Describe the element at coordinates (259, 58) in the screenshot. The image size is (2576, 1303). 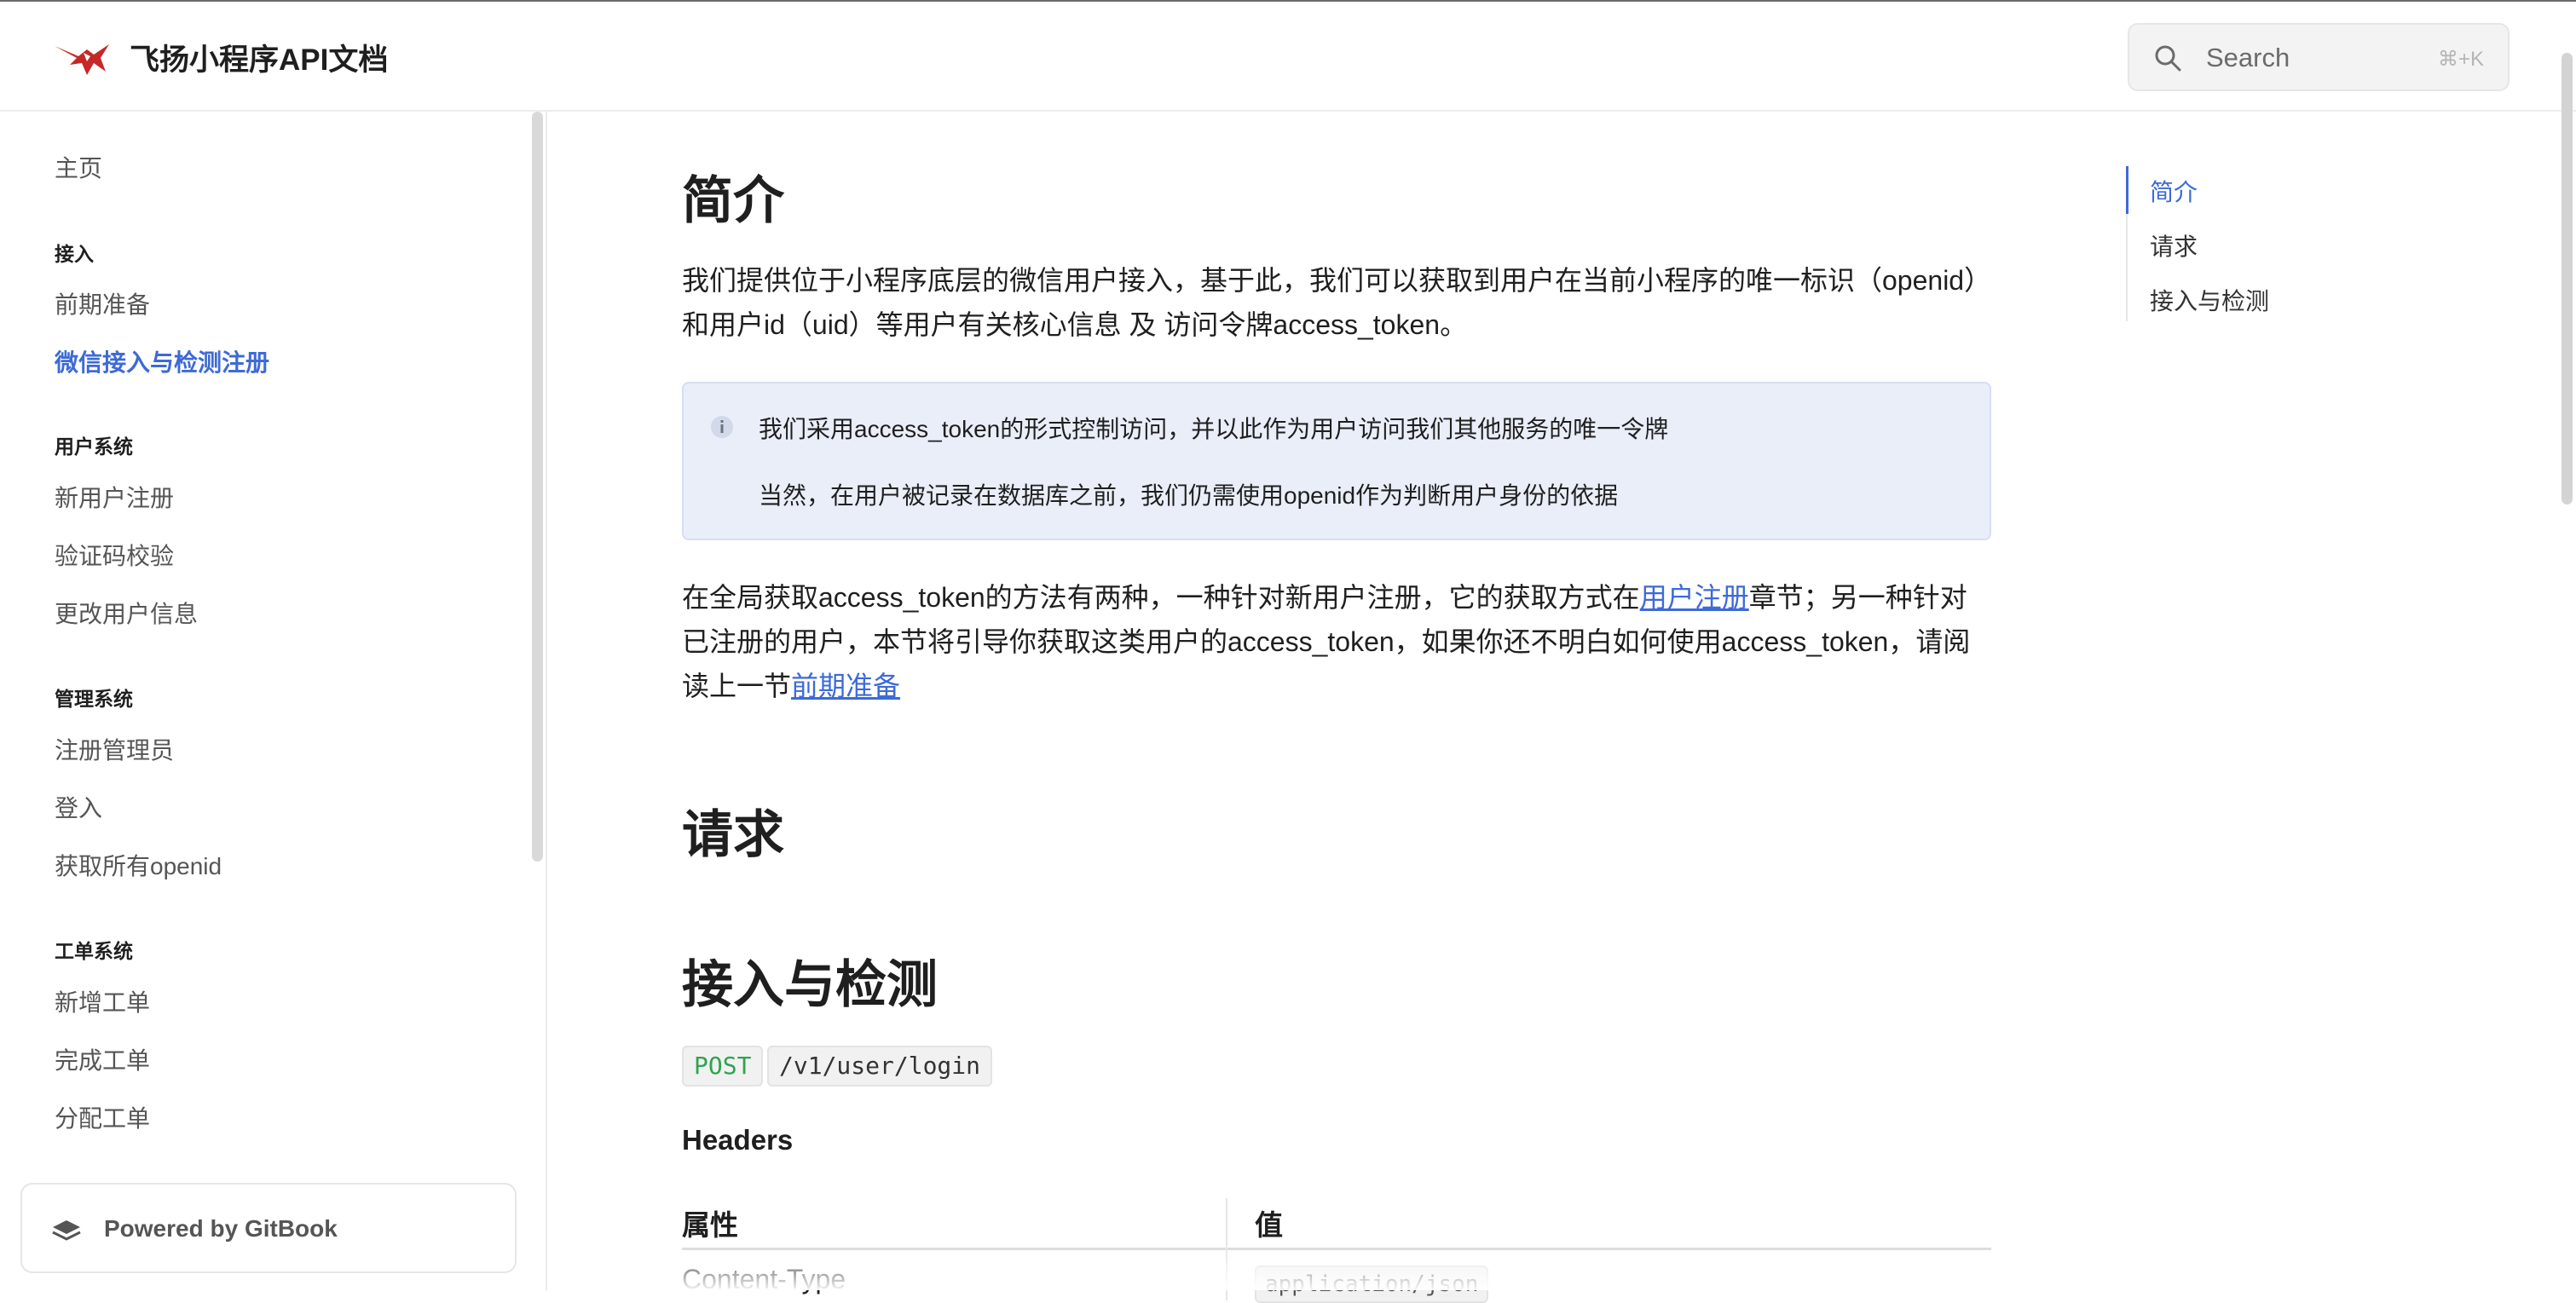
I see `app-title: 飞扬小程序API文档` at that location.